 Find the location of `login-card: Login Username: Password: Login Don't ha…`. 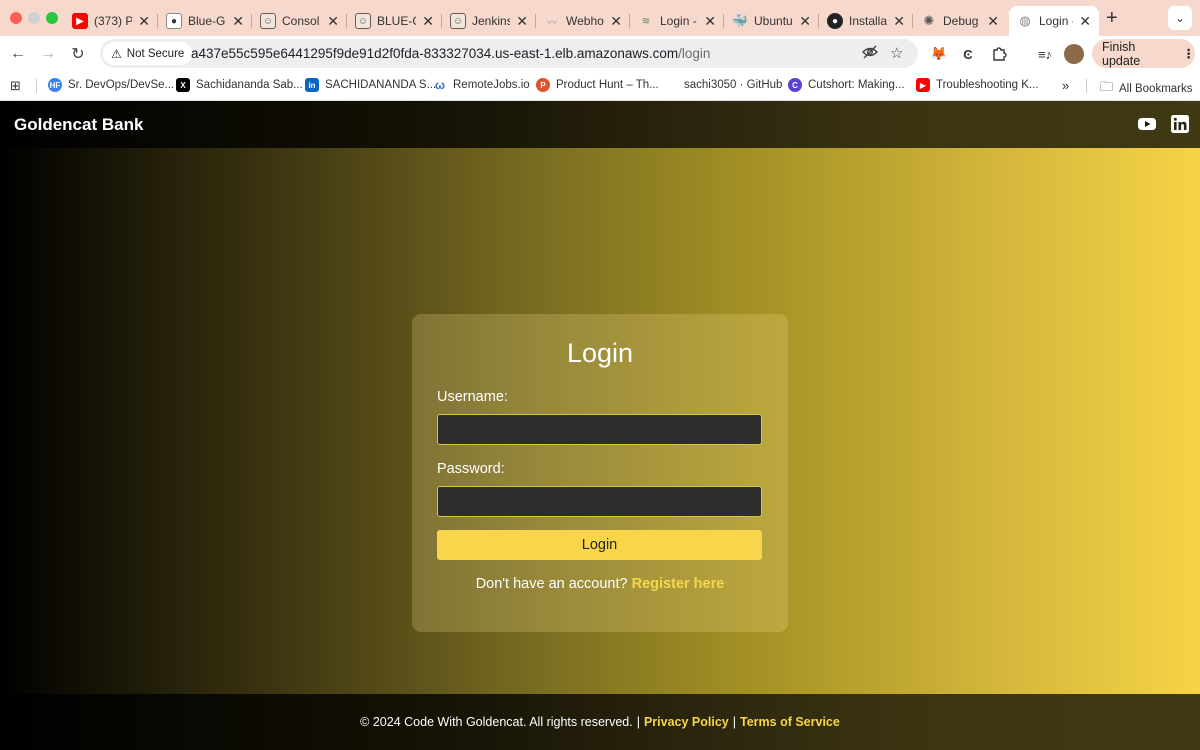

login-card: Login Username: Password: Login Don't ha… is located at coordinates (600, 473).